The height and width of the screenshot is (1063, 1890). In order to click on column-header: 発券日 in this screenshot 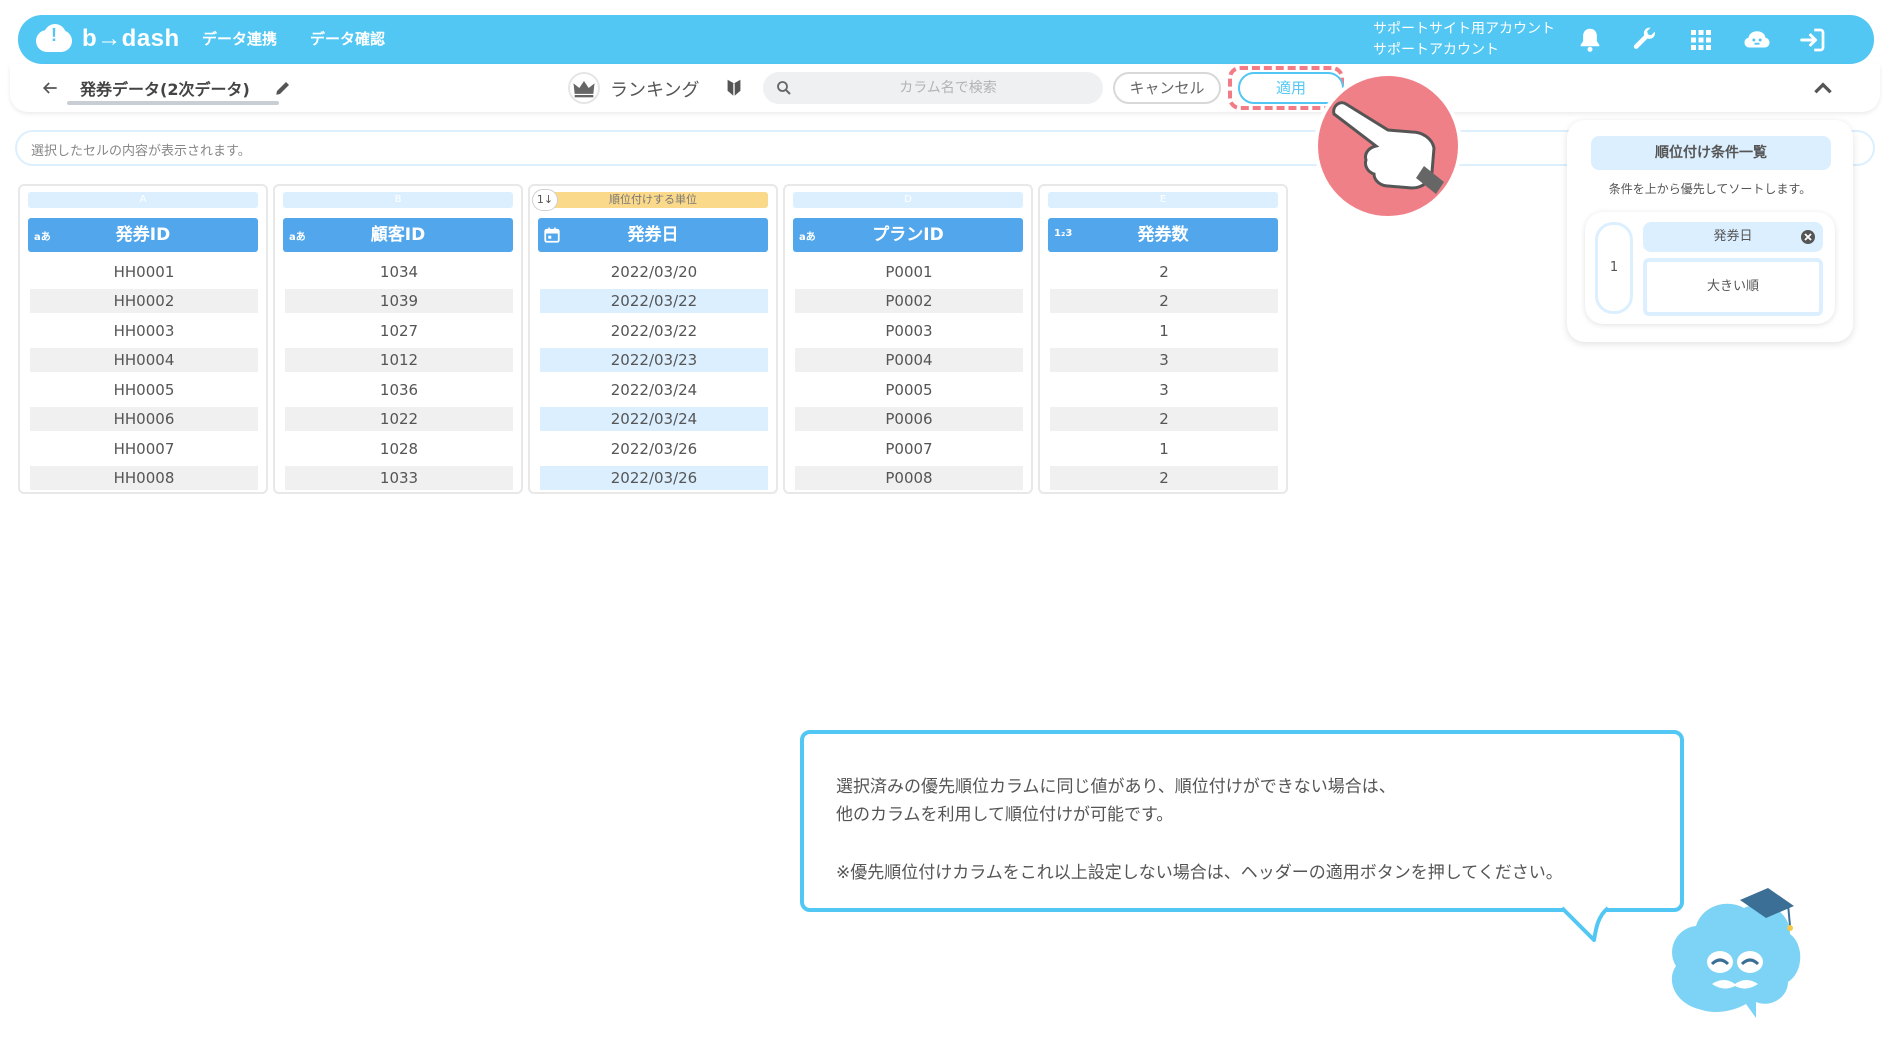, I will do `click(653, 235)`.